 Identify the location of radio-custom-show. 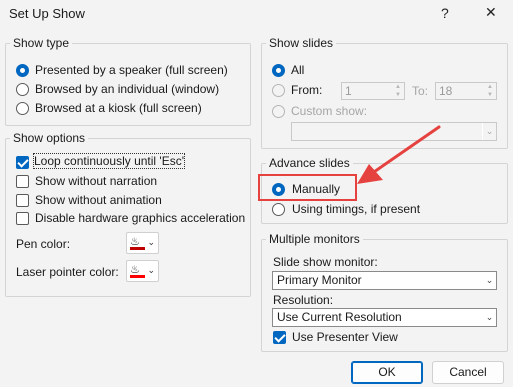
(278, 111).